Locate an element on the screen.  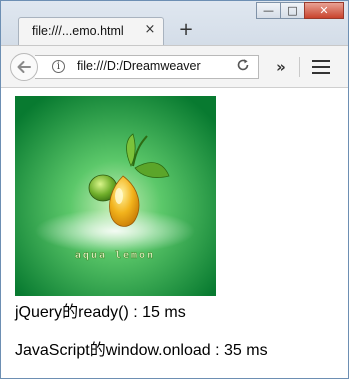
back-button is located at coordinates (24, 67).